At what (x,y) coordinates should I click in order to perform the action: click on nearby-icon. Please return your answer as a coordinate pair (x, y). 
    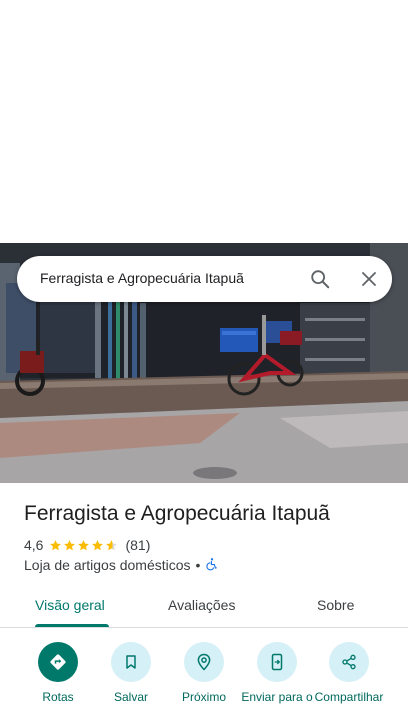
    Looking at the image, I should click on (204, 662).